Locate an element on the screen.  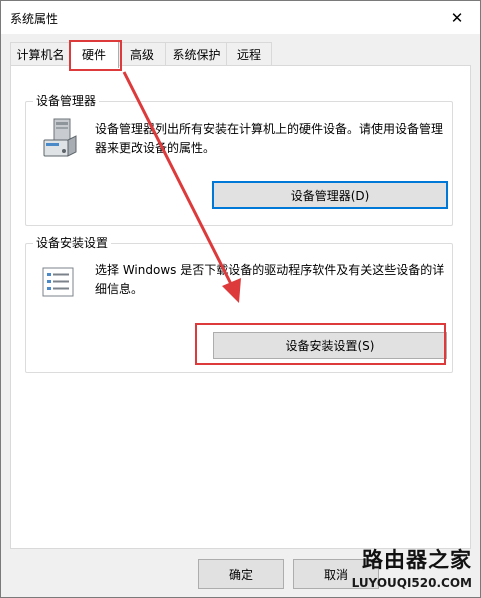
device-manager-button: 设备管理器(D) is located at coordinates (330, 195).